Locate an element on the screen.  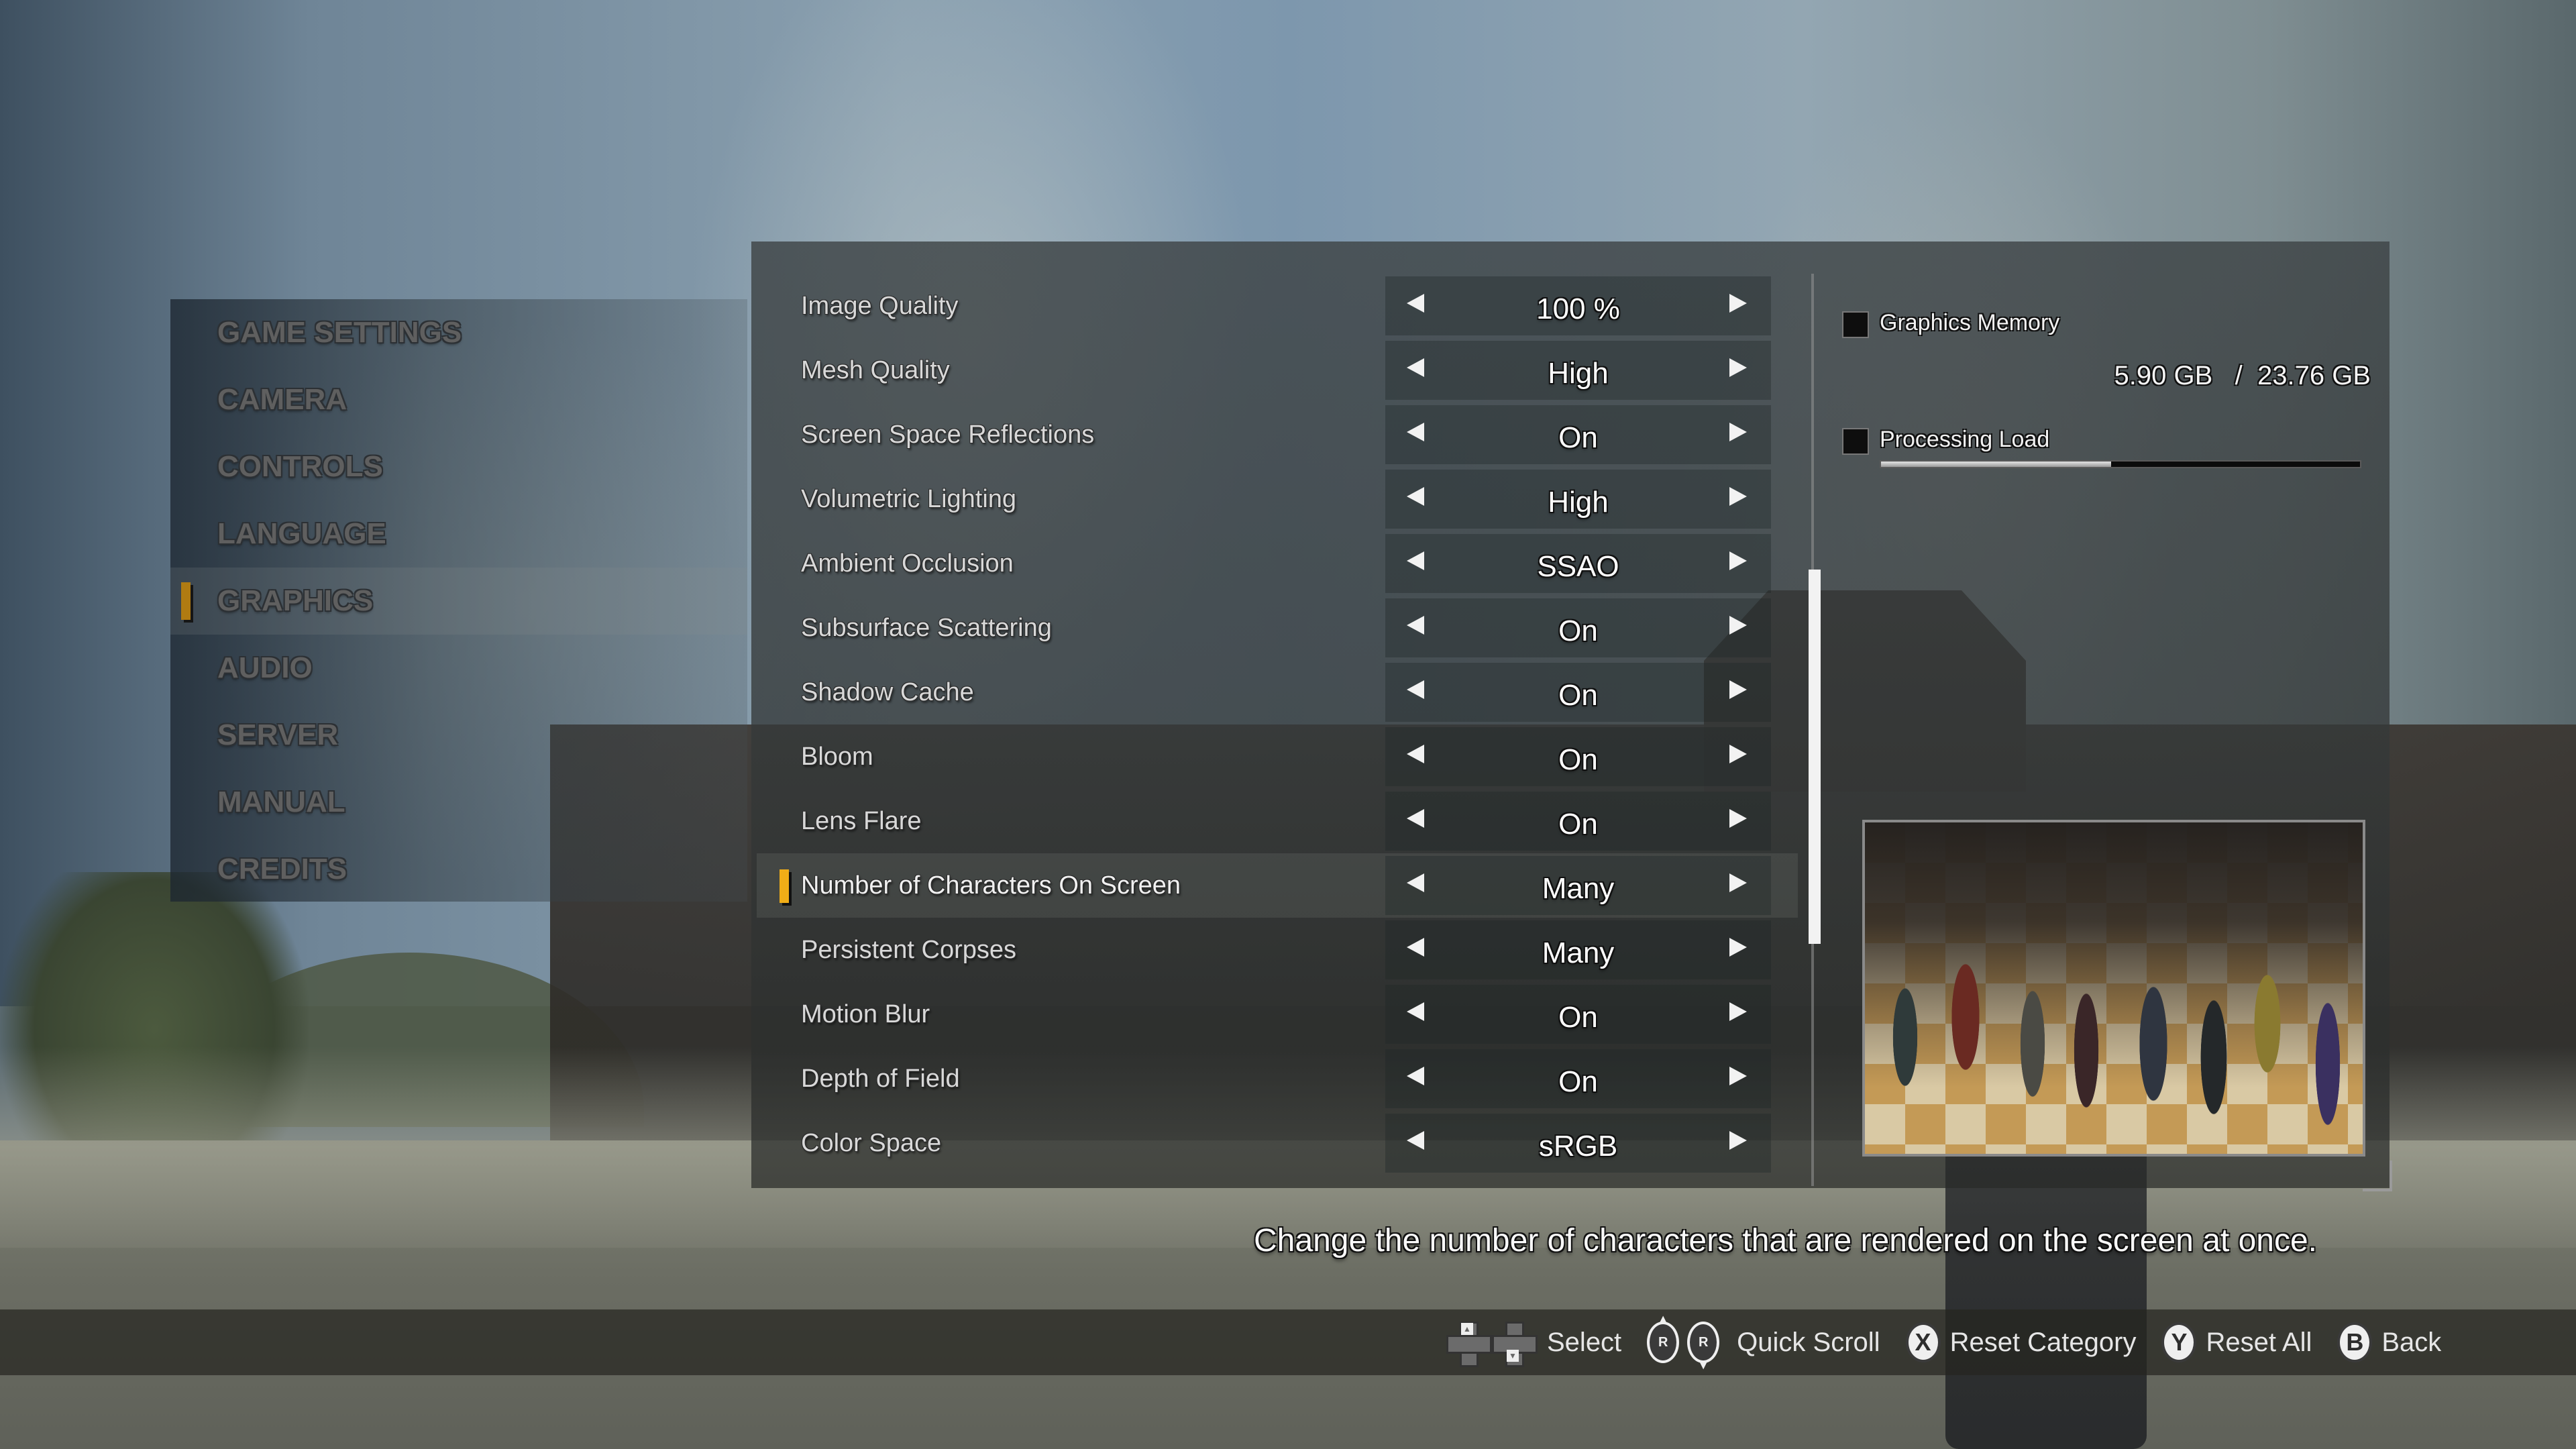
x-button-icon: X is located at coordinates (1923, 1342).